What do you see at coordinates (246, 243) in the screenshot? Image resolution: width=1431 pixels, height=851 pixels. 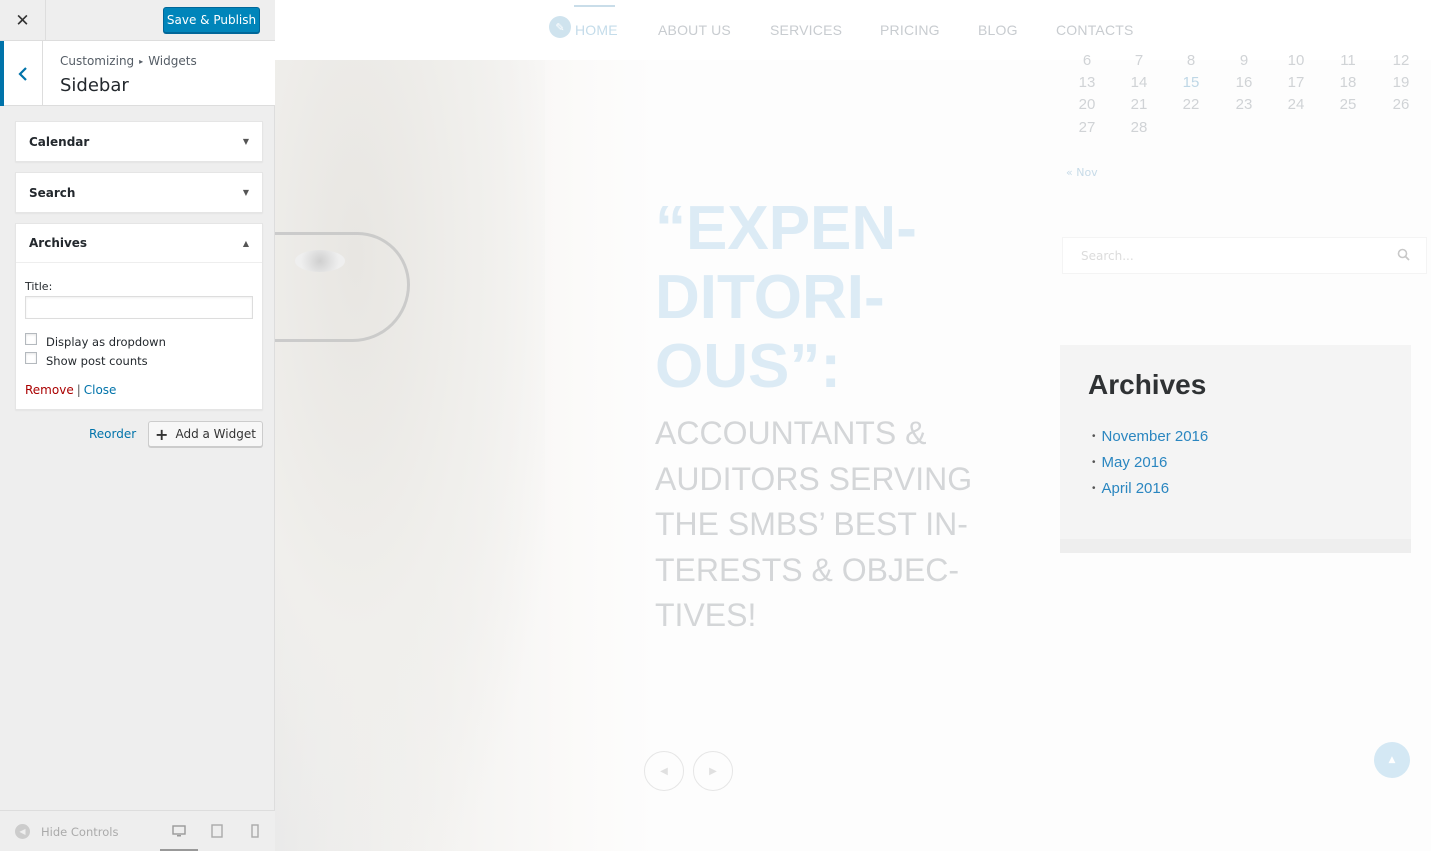 I see `collapse-arrow-icon: ▲` at bounding box center [246, 243].